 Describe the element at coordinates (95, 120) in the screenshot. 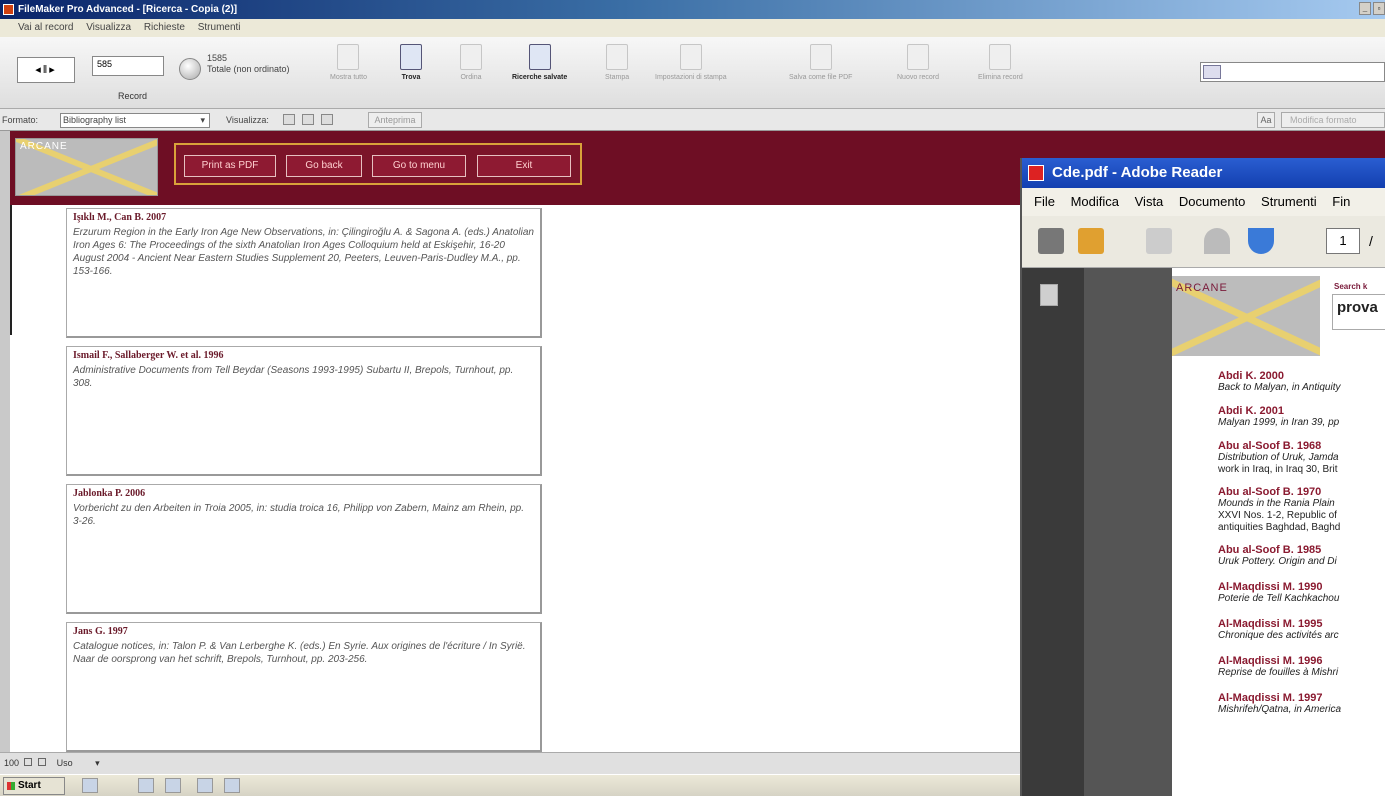

I see `layout-value: Bibliography list` at that location.